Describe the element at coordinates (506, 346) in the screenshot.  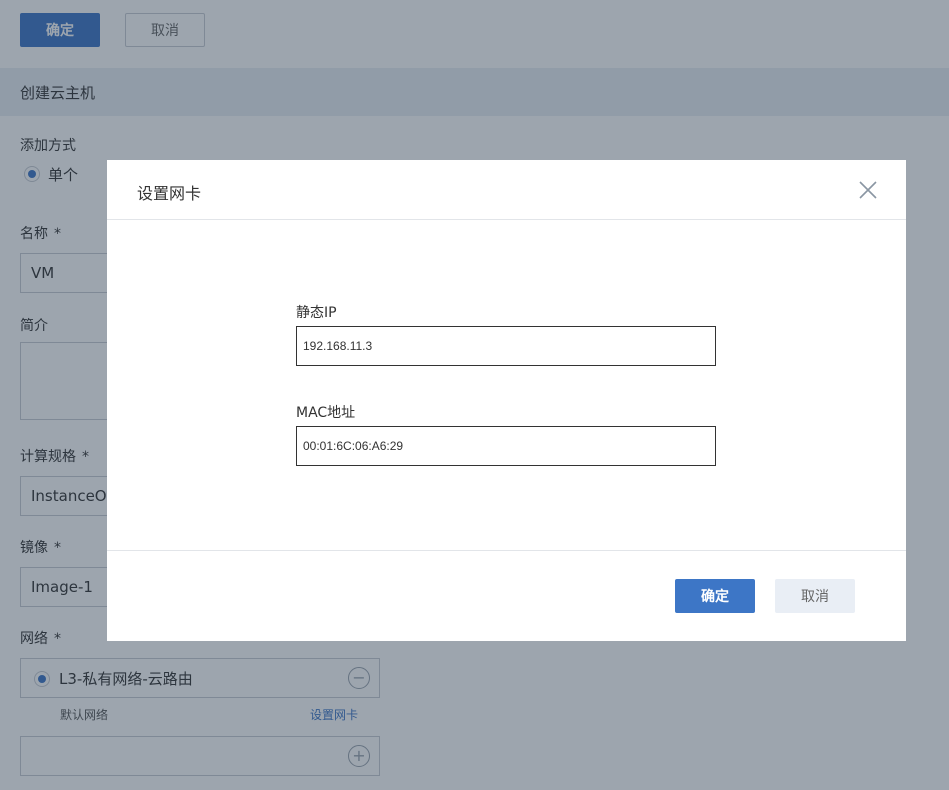
I see `static-ip-input` at that location.